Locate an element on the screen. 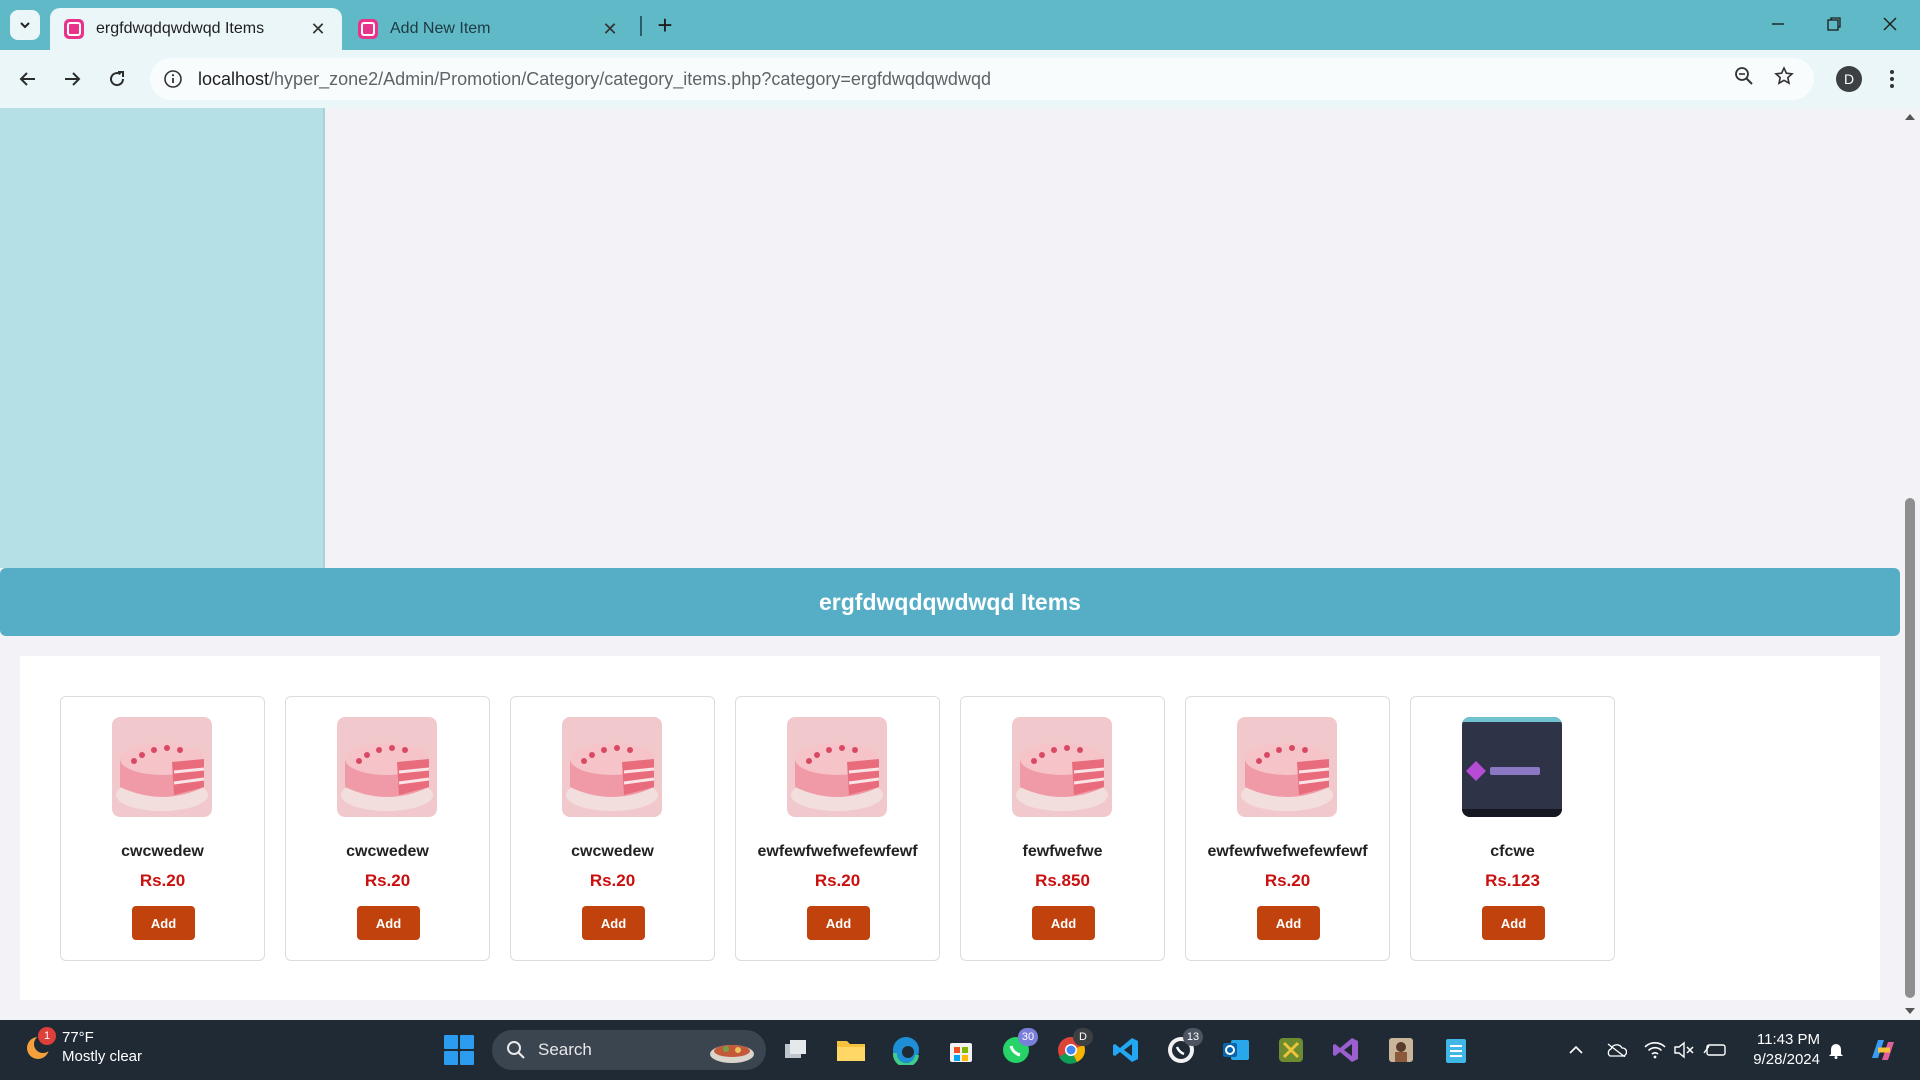 The height and width of the screenshot is (1080, 1920). file-explorer-icon is located at coordinates (851, 1050).